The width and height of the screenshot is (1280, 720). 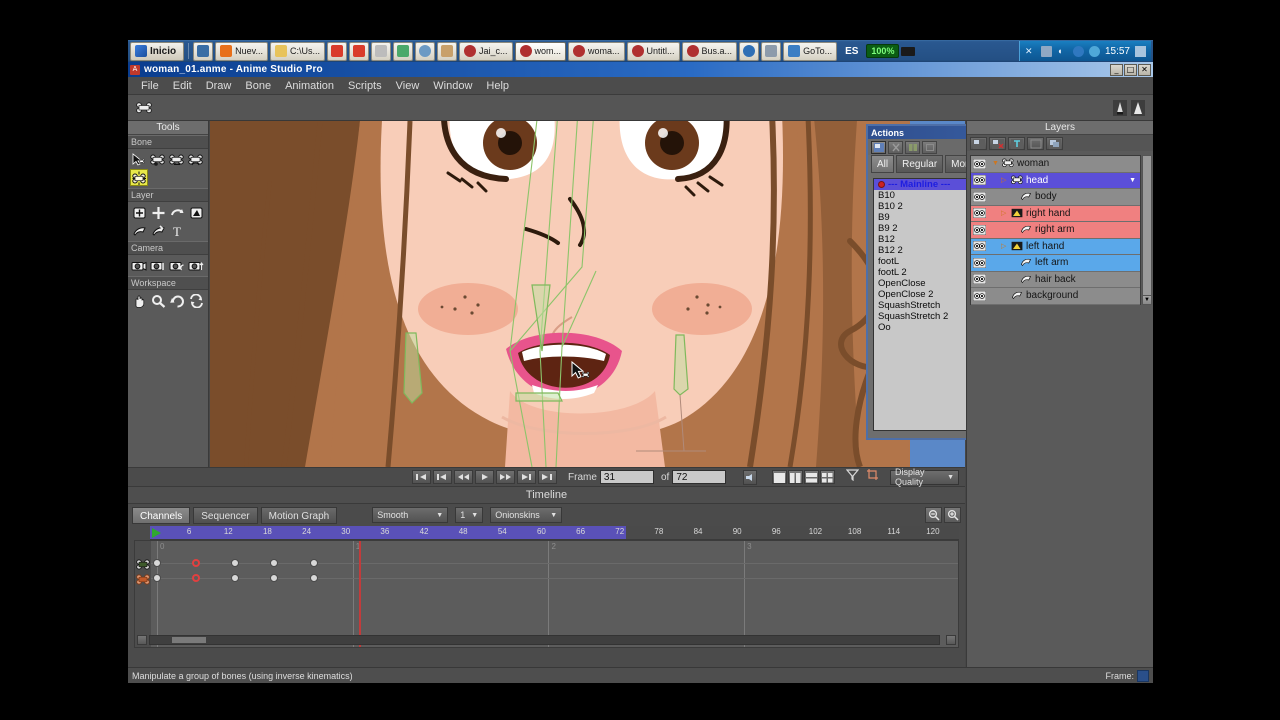 I want to click on start-button: Inicio, so click(x=157, y=51).